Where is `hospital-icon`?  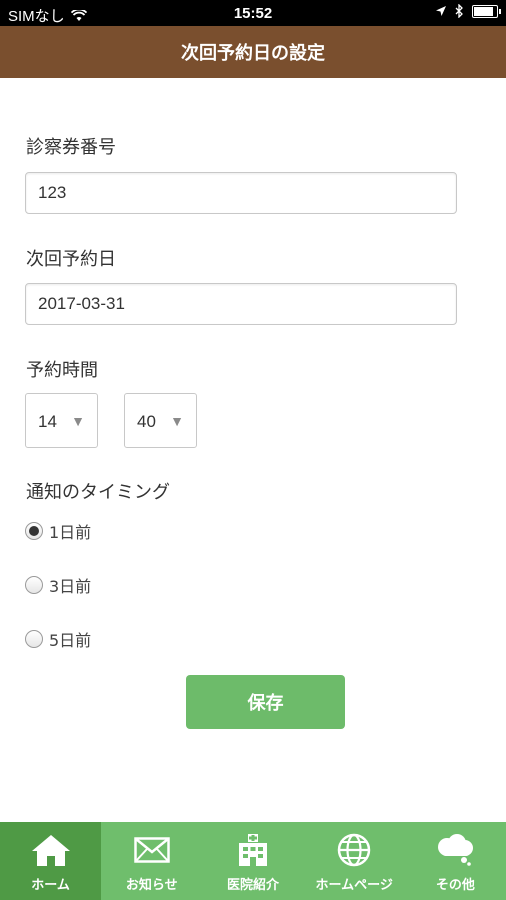
hospital-icon is located at coordinates (253, 850).